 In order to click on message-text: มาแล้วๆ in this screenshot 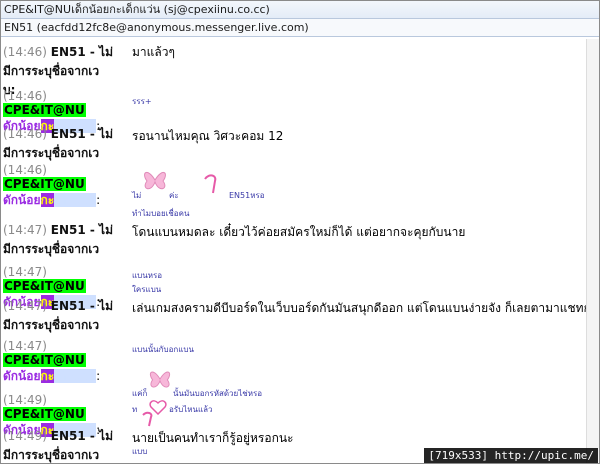, I will do `click(153, 52)`.